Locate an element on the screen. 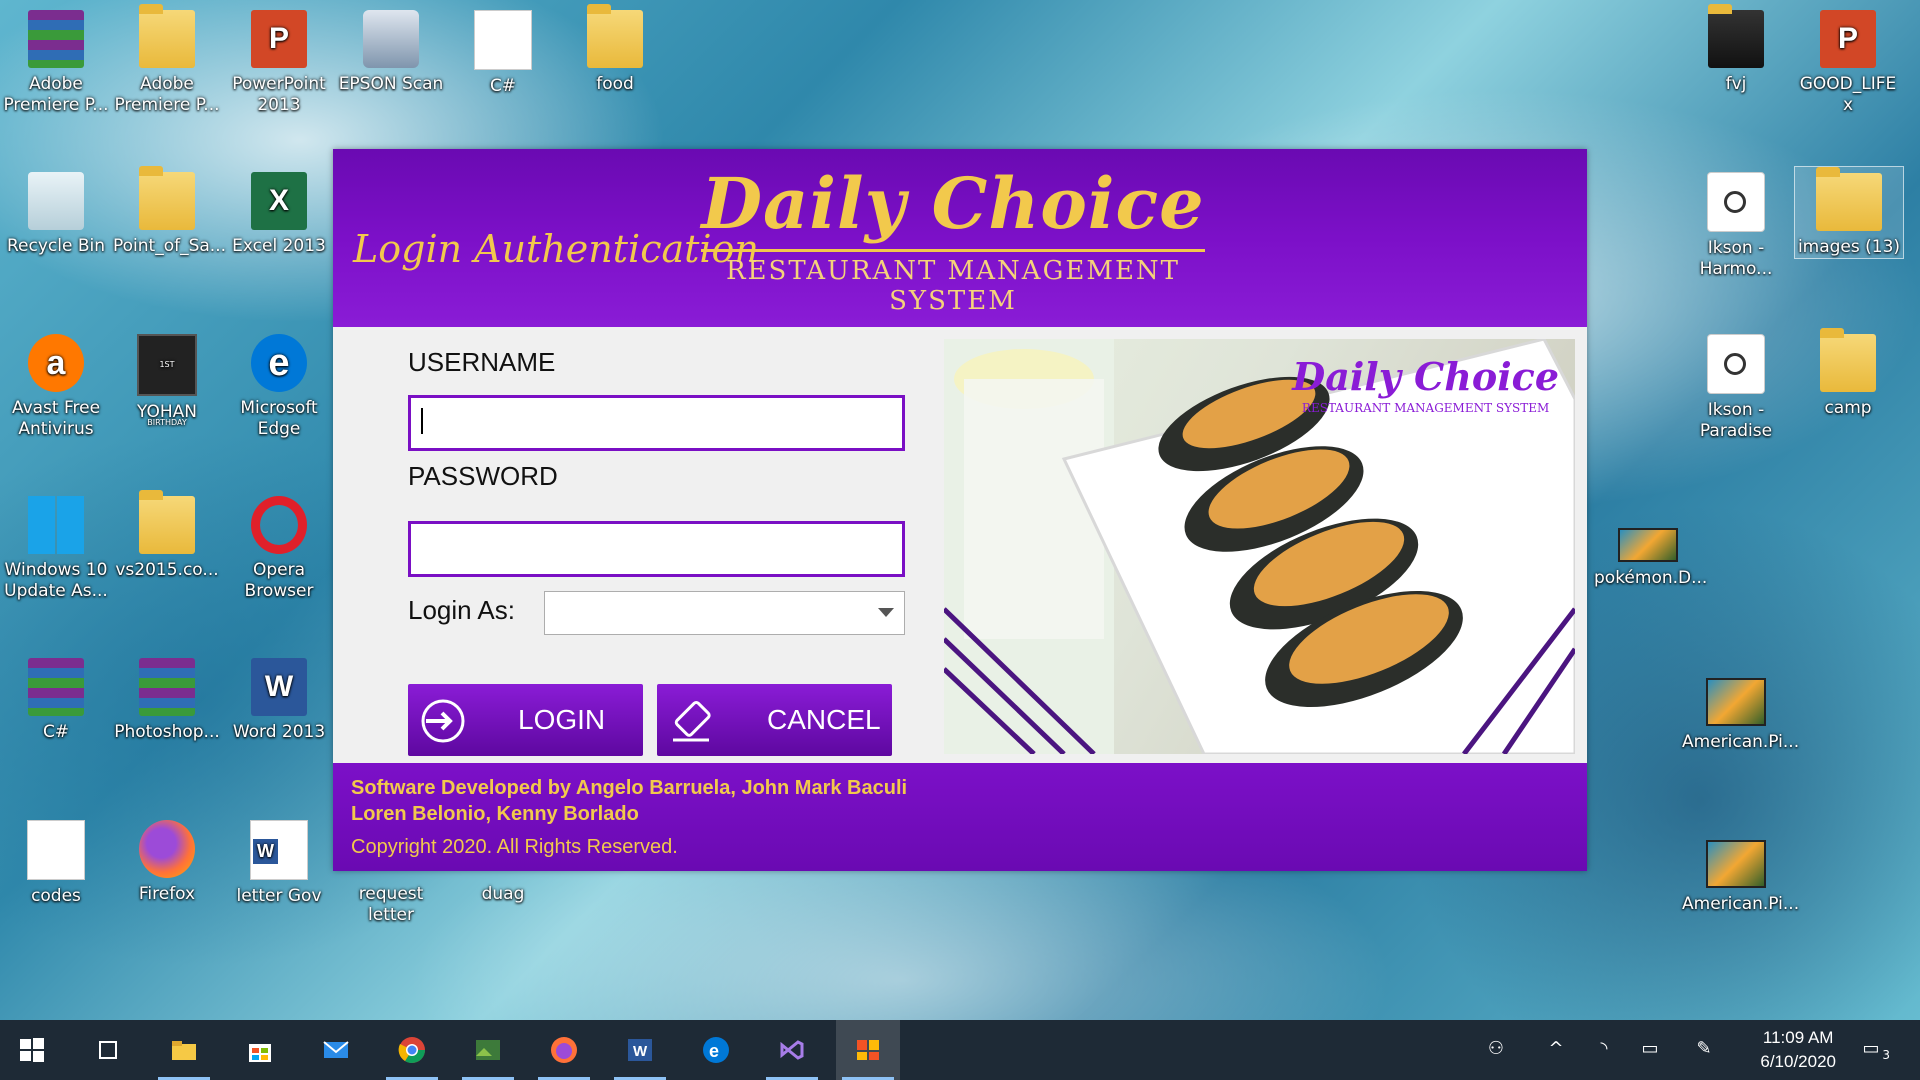  desktop-icon: a Avast Free Antivirus is located at coordinates (56, 384).